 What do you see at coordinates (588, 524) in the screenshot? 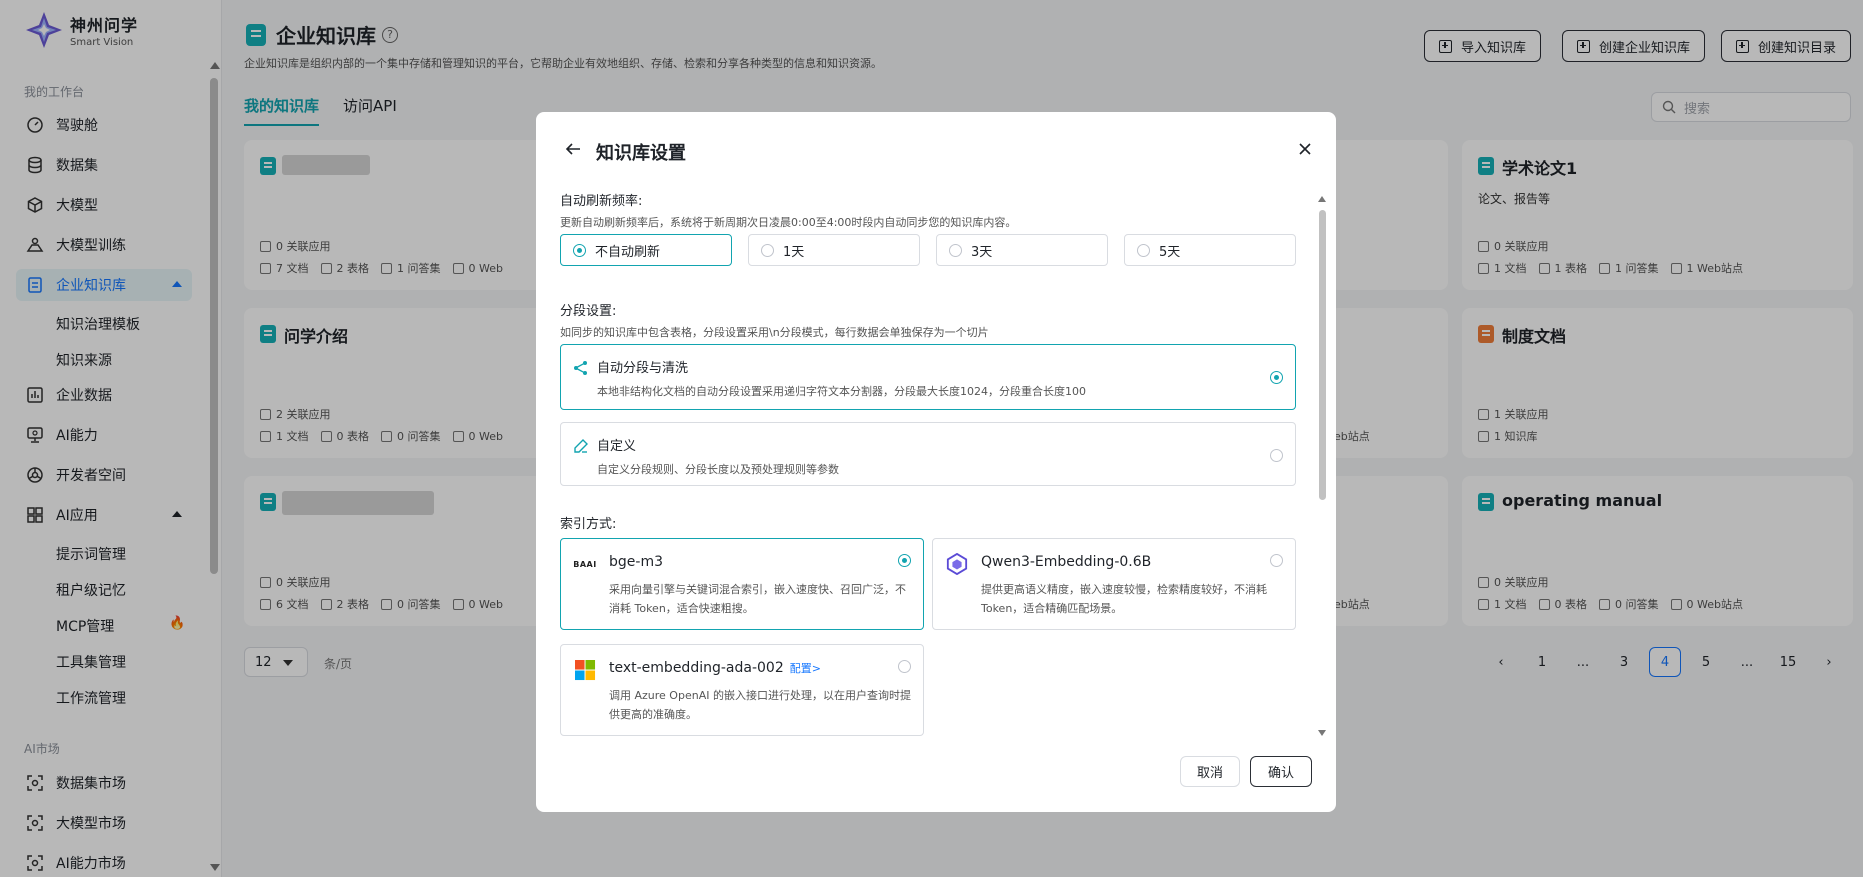
I see `index-mode-label: 索引方式:` at bounding box center [588, 524].